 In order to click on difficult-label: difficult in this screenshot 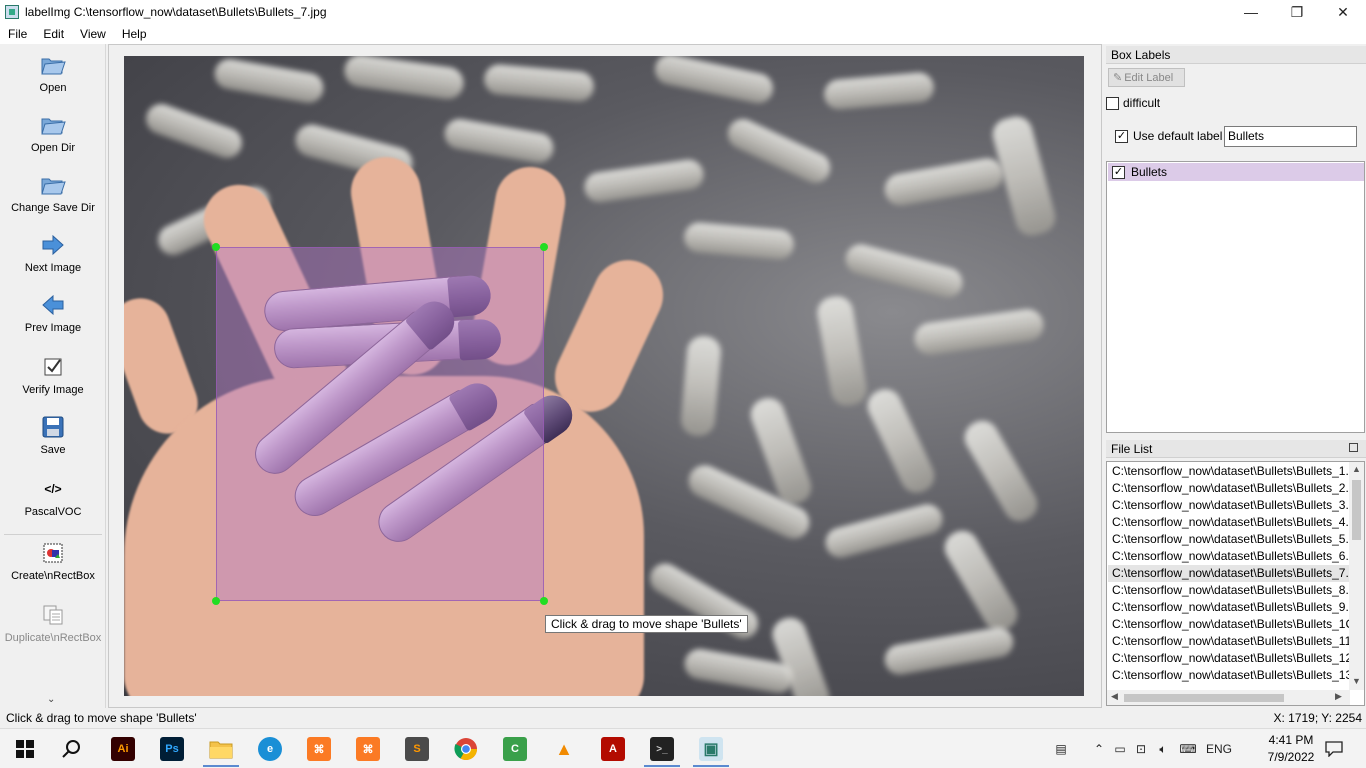, I will do `click(1142, 103)`.